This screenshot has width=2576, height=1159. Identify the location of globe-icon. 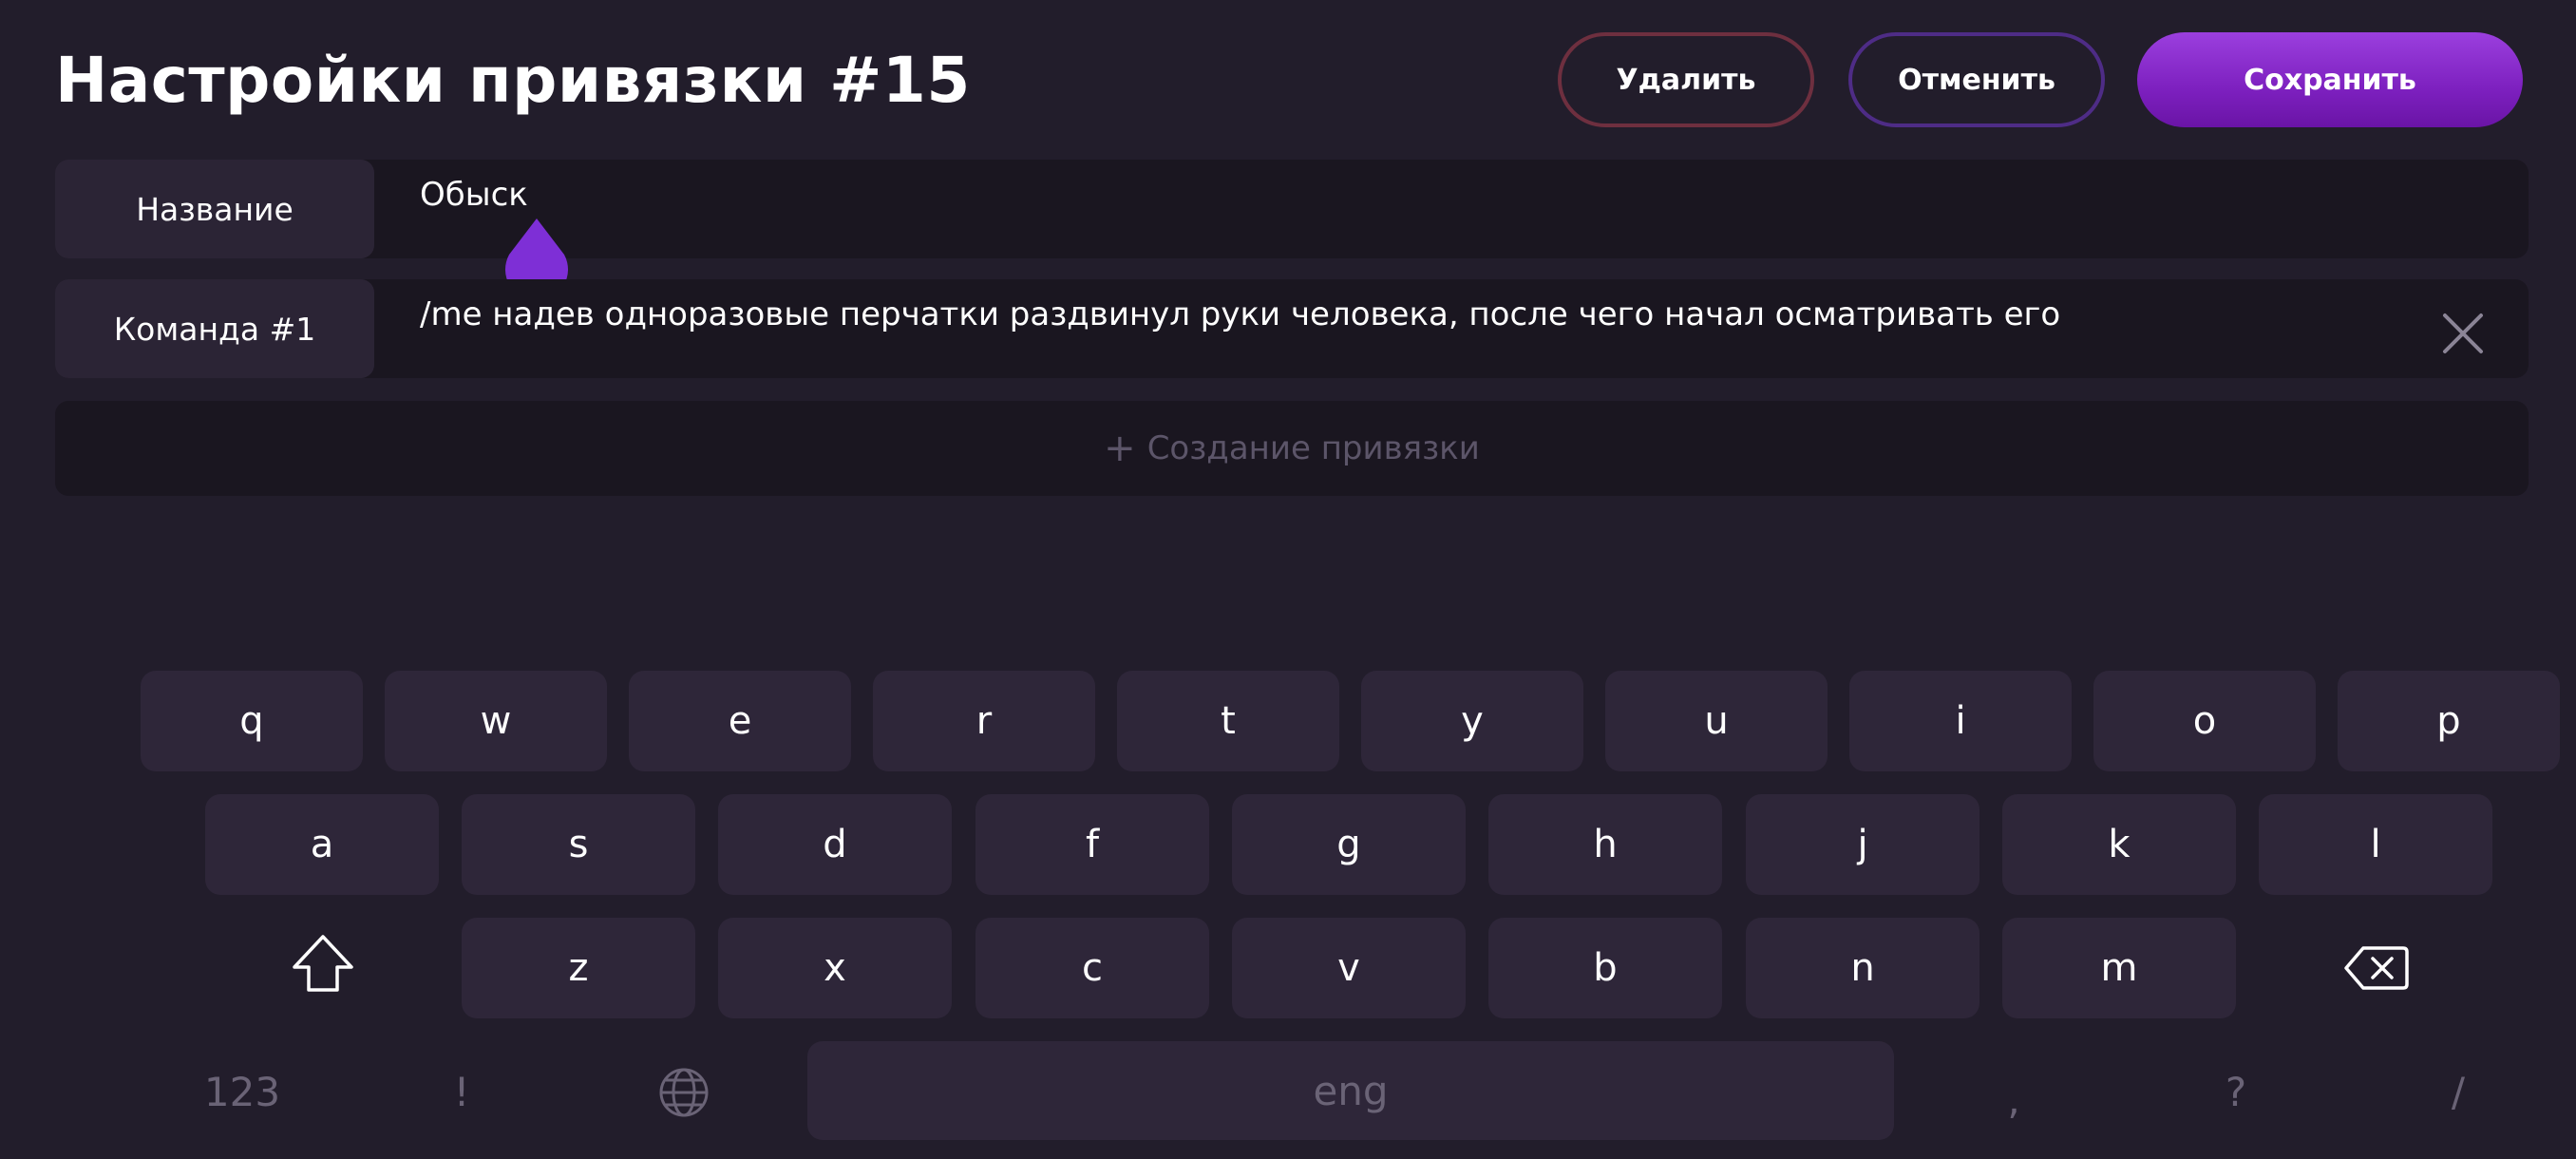
(683, 1092).